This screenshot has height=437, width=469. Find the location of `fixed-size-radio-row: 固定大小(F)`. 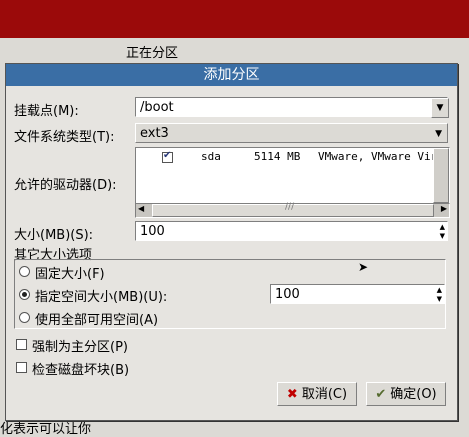

fixed-size-radio-row: 固定大小(F) is located at coordinates (119, 272).